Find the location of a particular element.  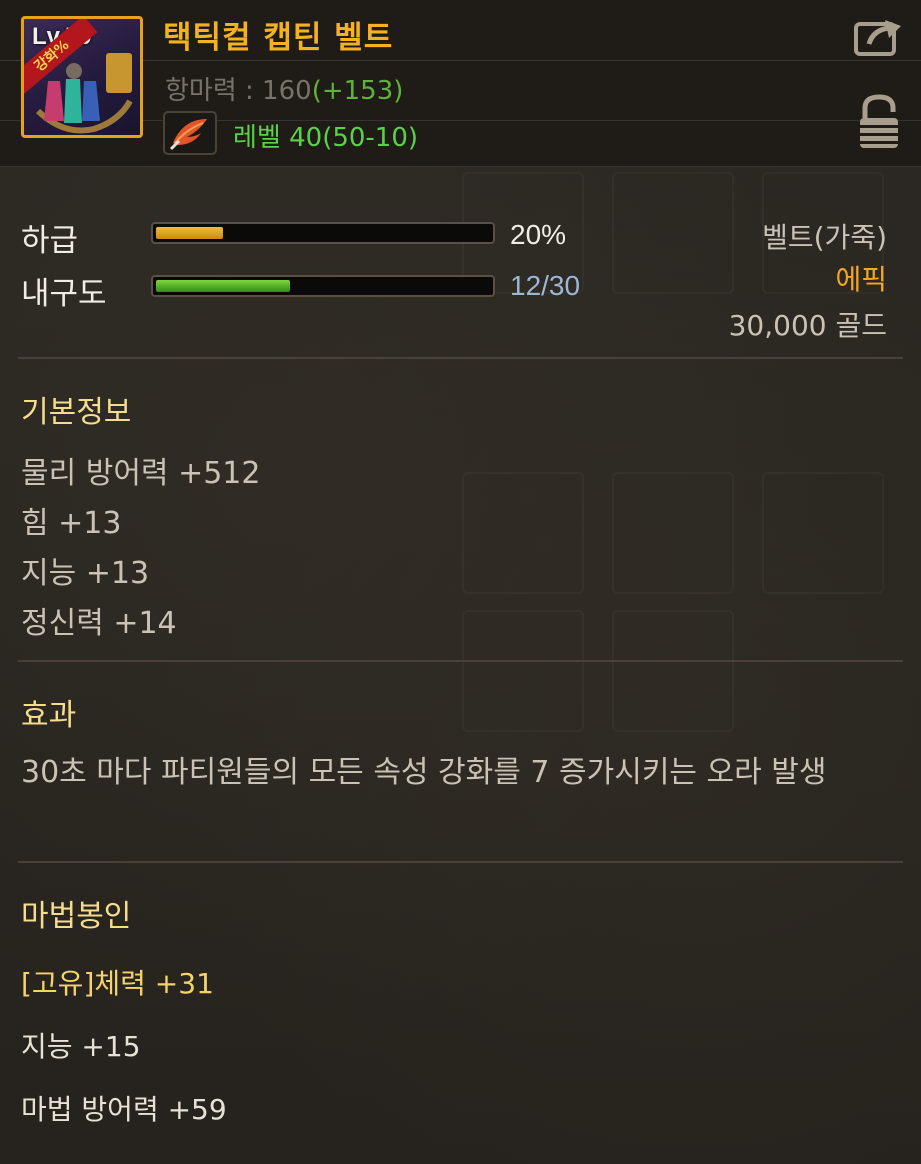

basic-stat: 힘 +13 is located at coordinates (71, 523).